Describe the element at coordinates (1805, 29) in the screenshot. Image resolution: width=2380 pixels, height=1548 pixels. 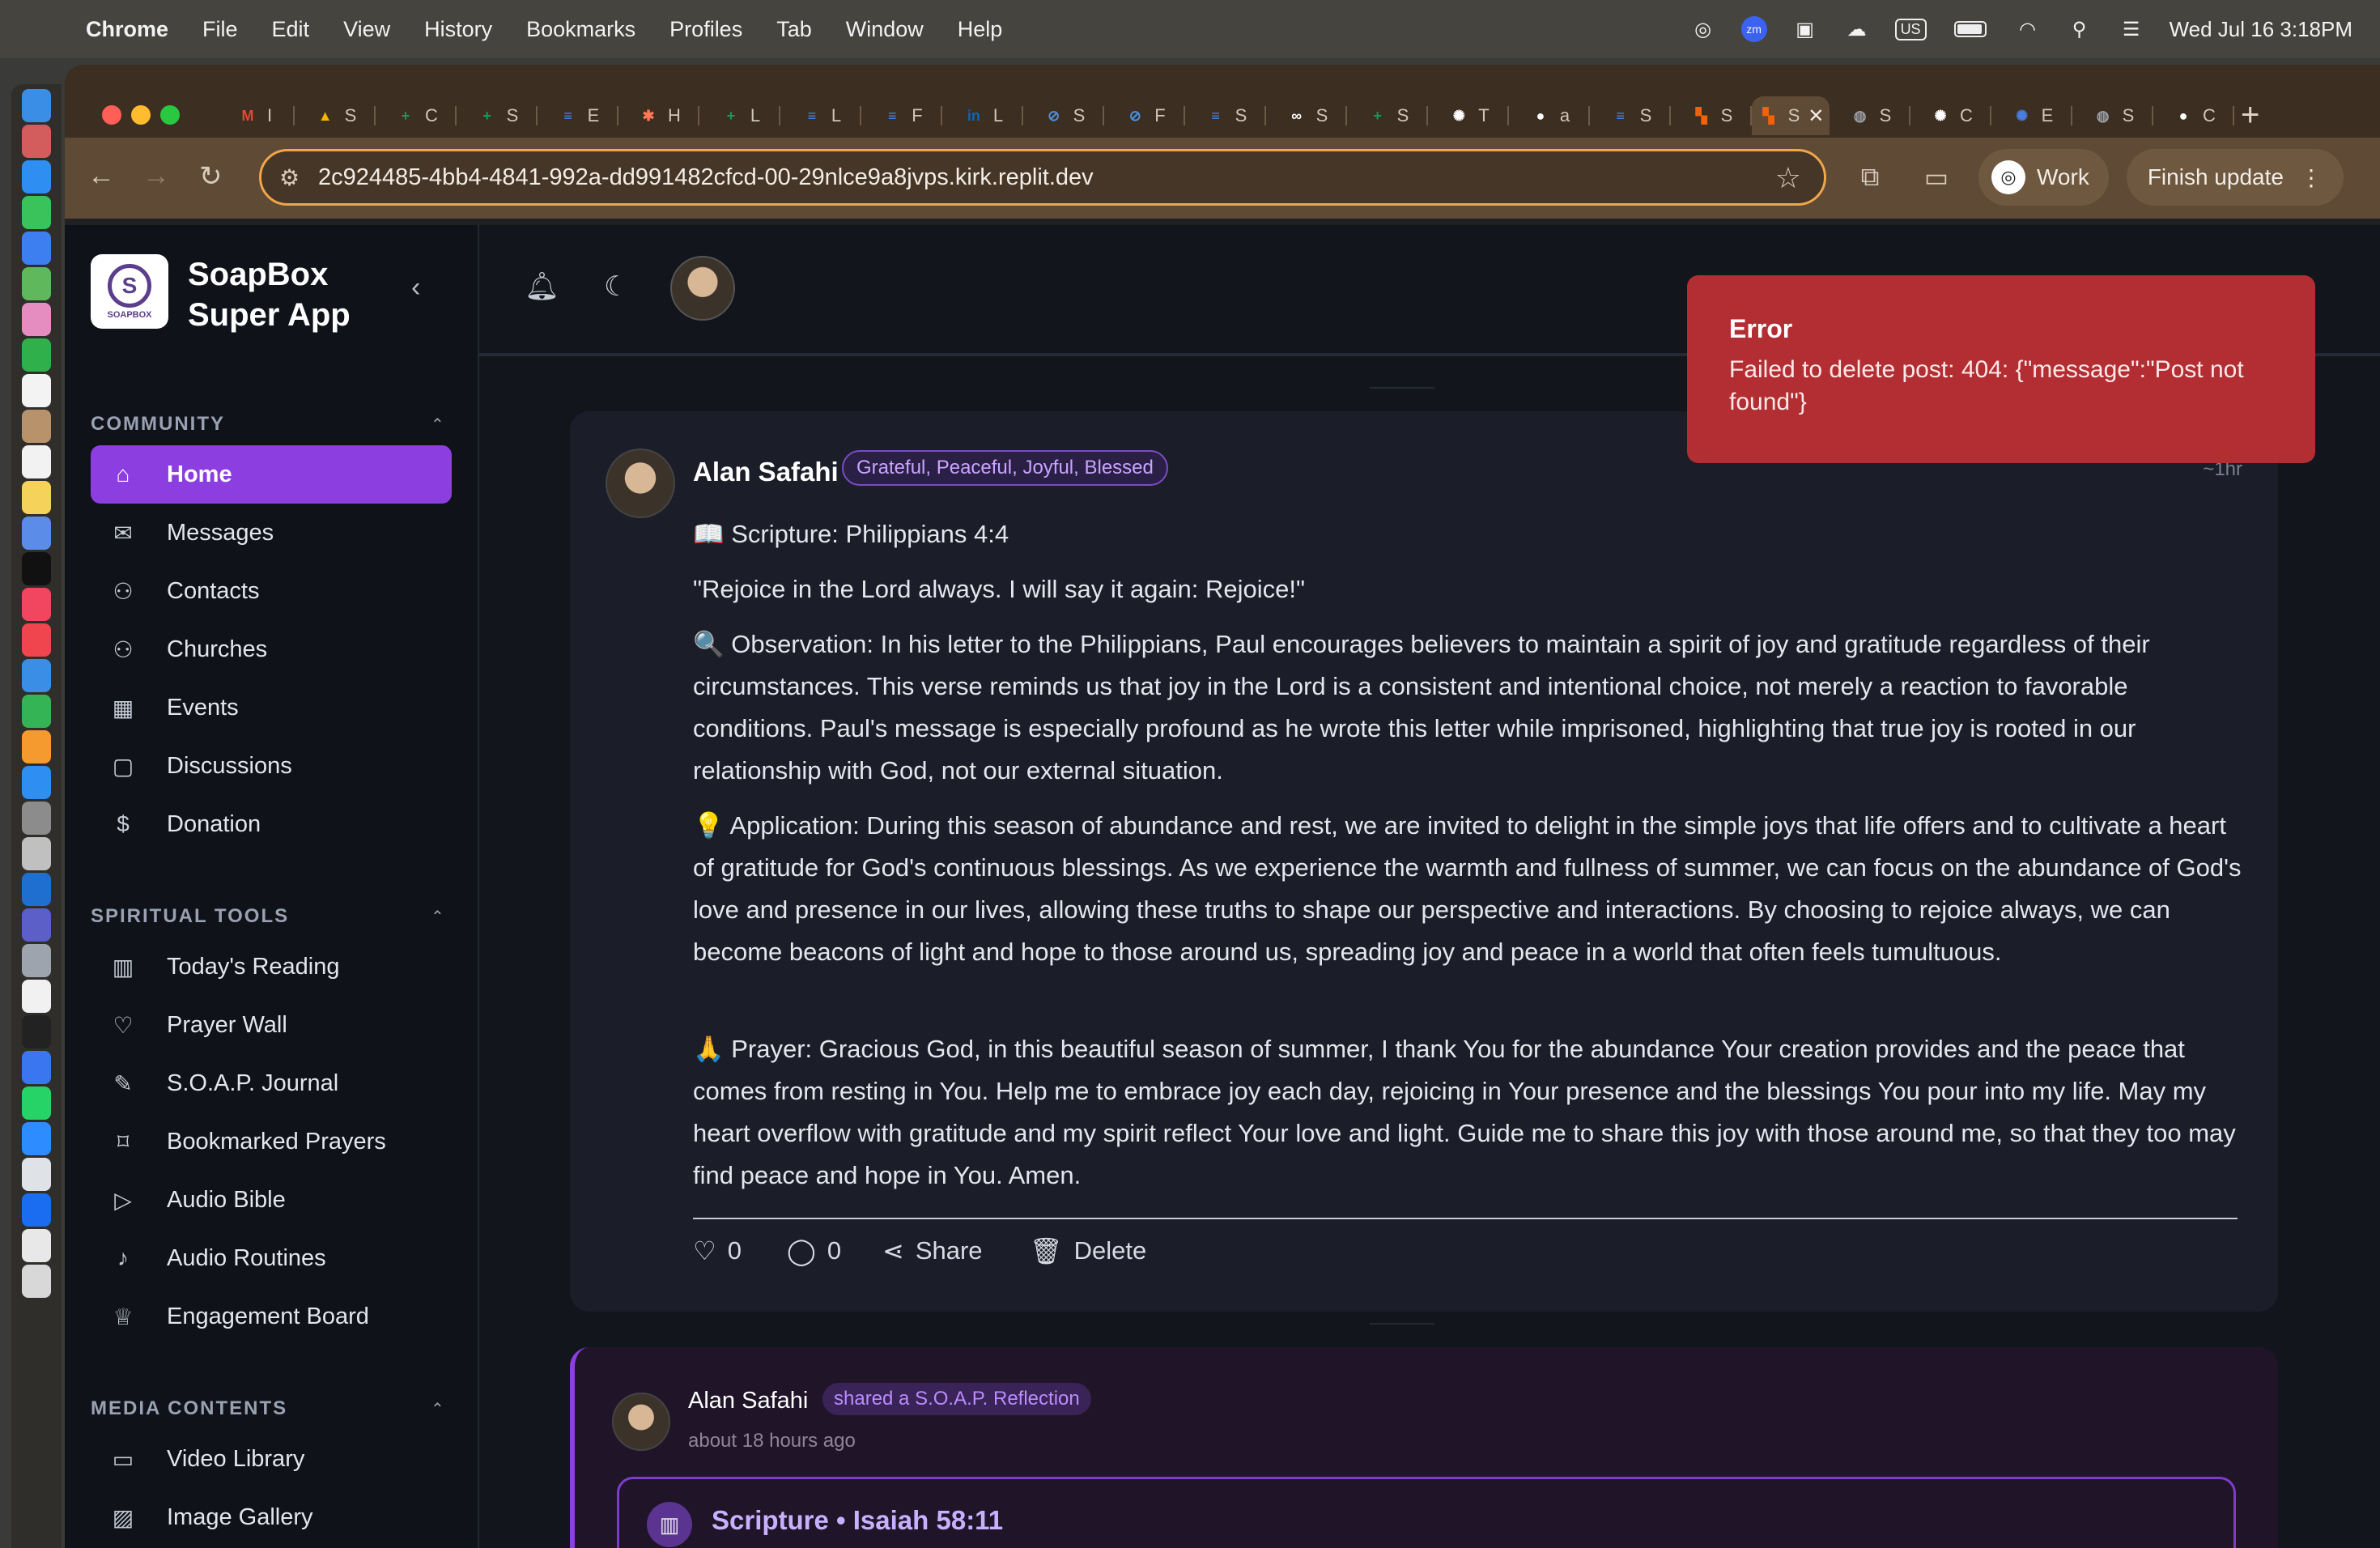
I see `outlook-status-icon: ▣` at that location.